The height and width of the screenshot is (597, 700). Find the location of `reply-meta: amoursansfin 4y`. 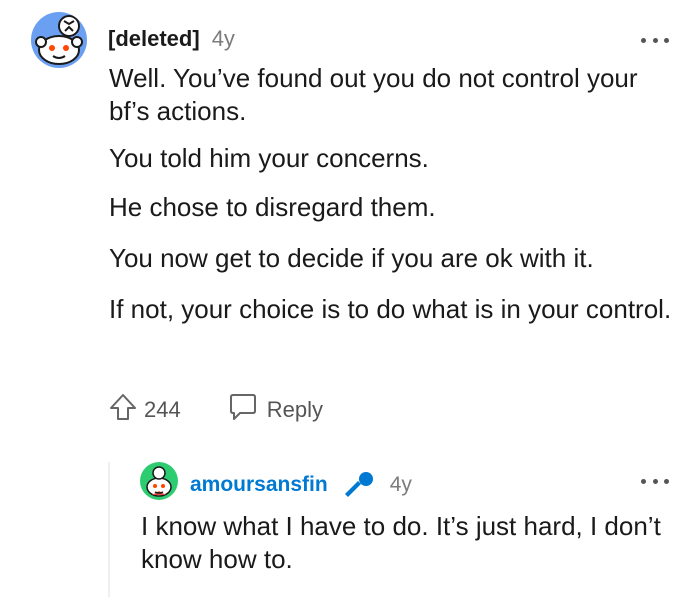

reply-meta: amoursansfin 4y is located at coordinates (301, 485).